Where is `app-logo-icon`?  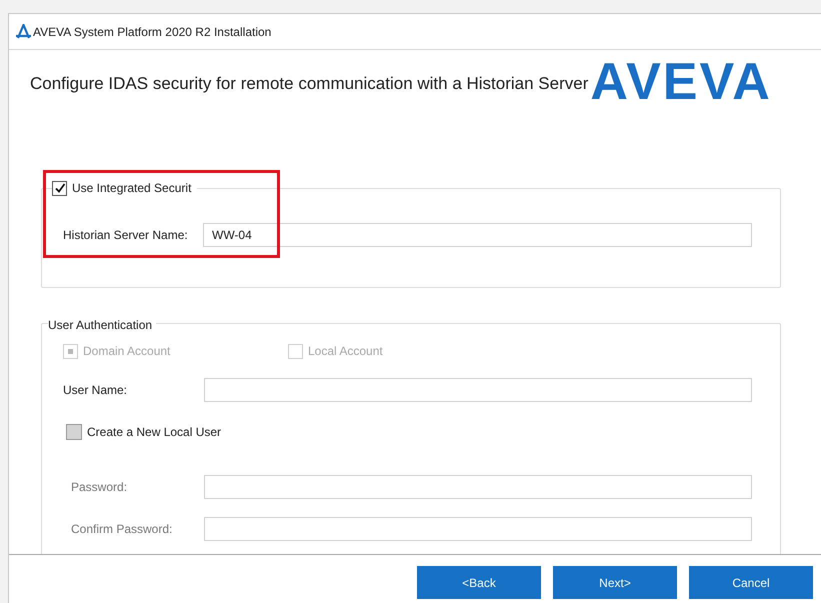
app-logo-icon is located at coordinates (23, 31).